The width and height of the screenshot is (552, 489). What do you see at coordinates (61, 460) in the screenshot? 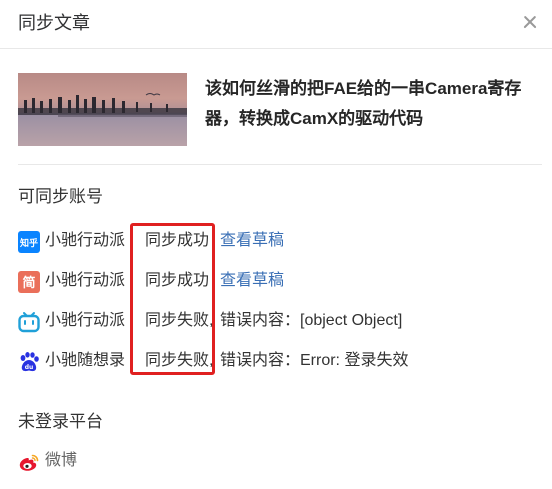
I see `platform-name: 微博` at bounding box center [61, 460].